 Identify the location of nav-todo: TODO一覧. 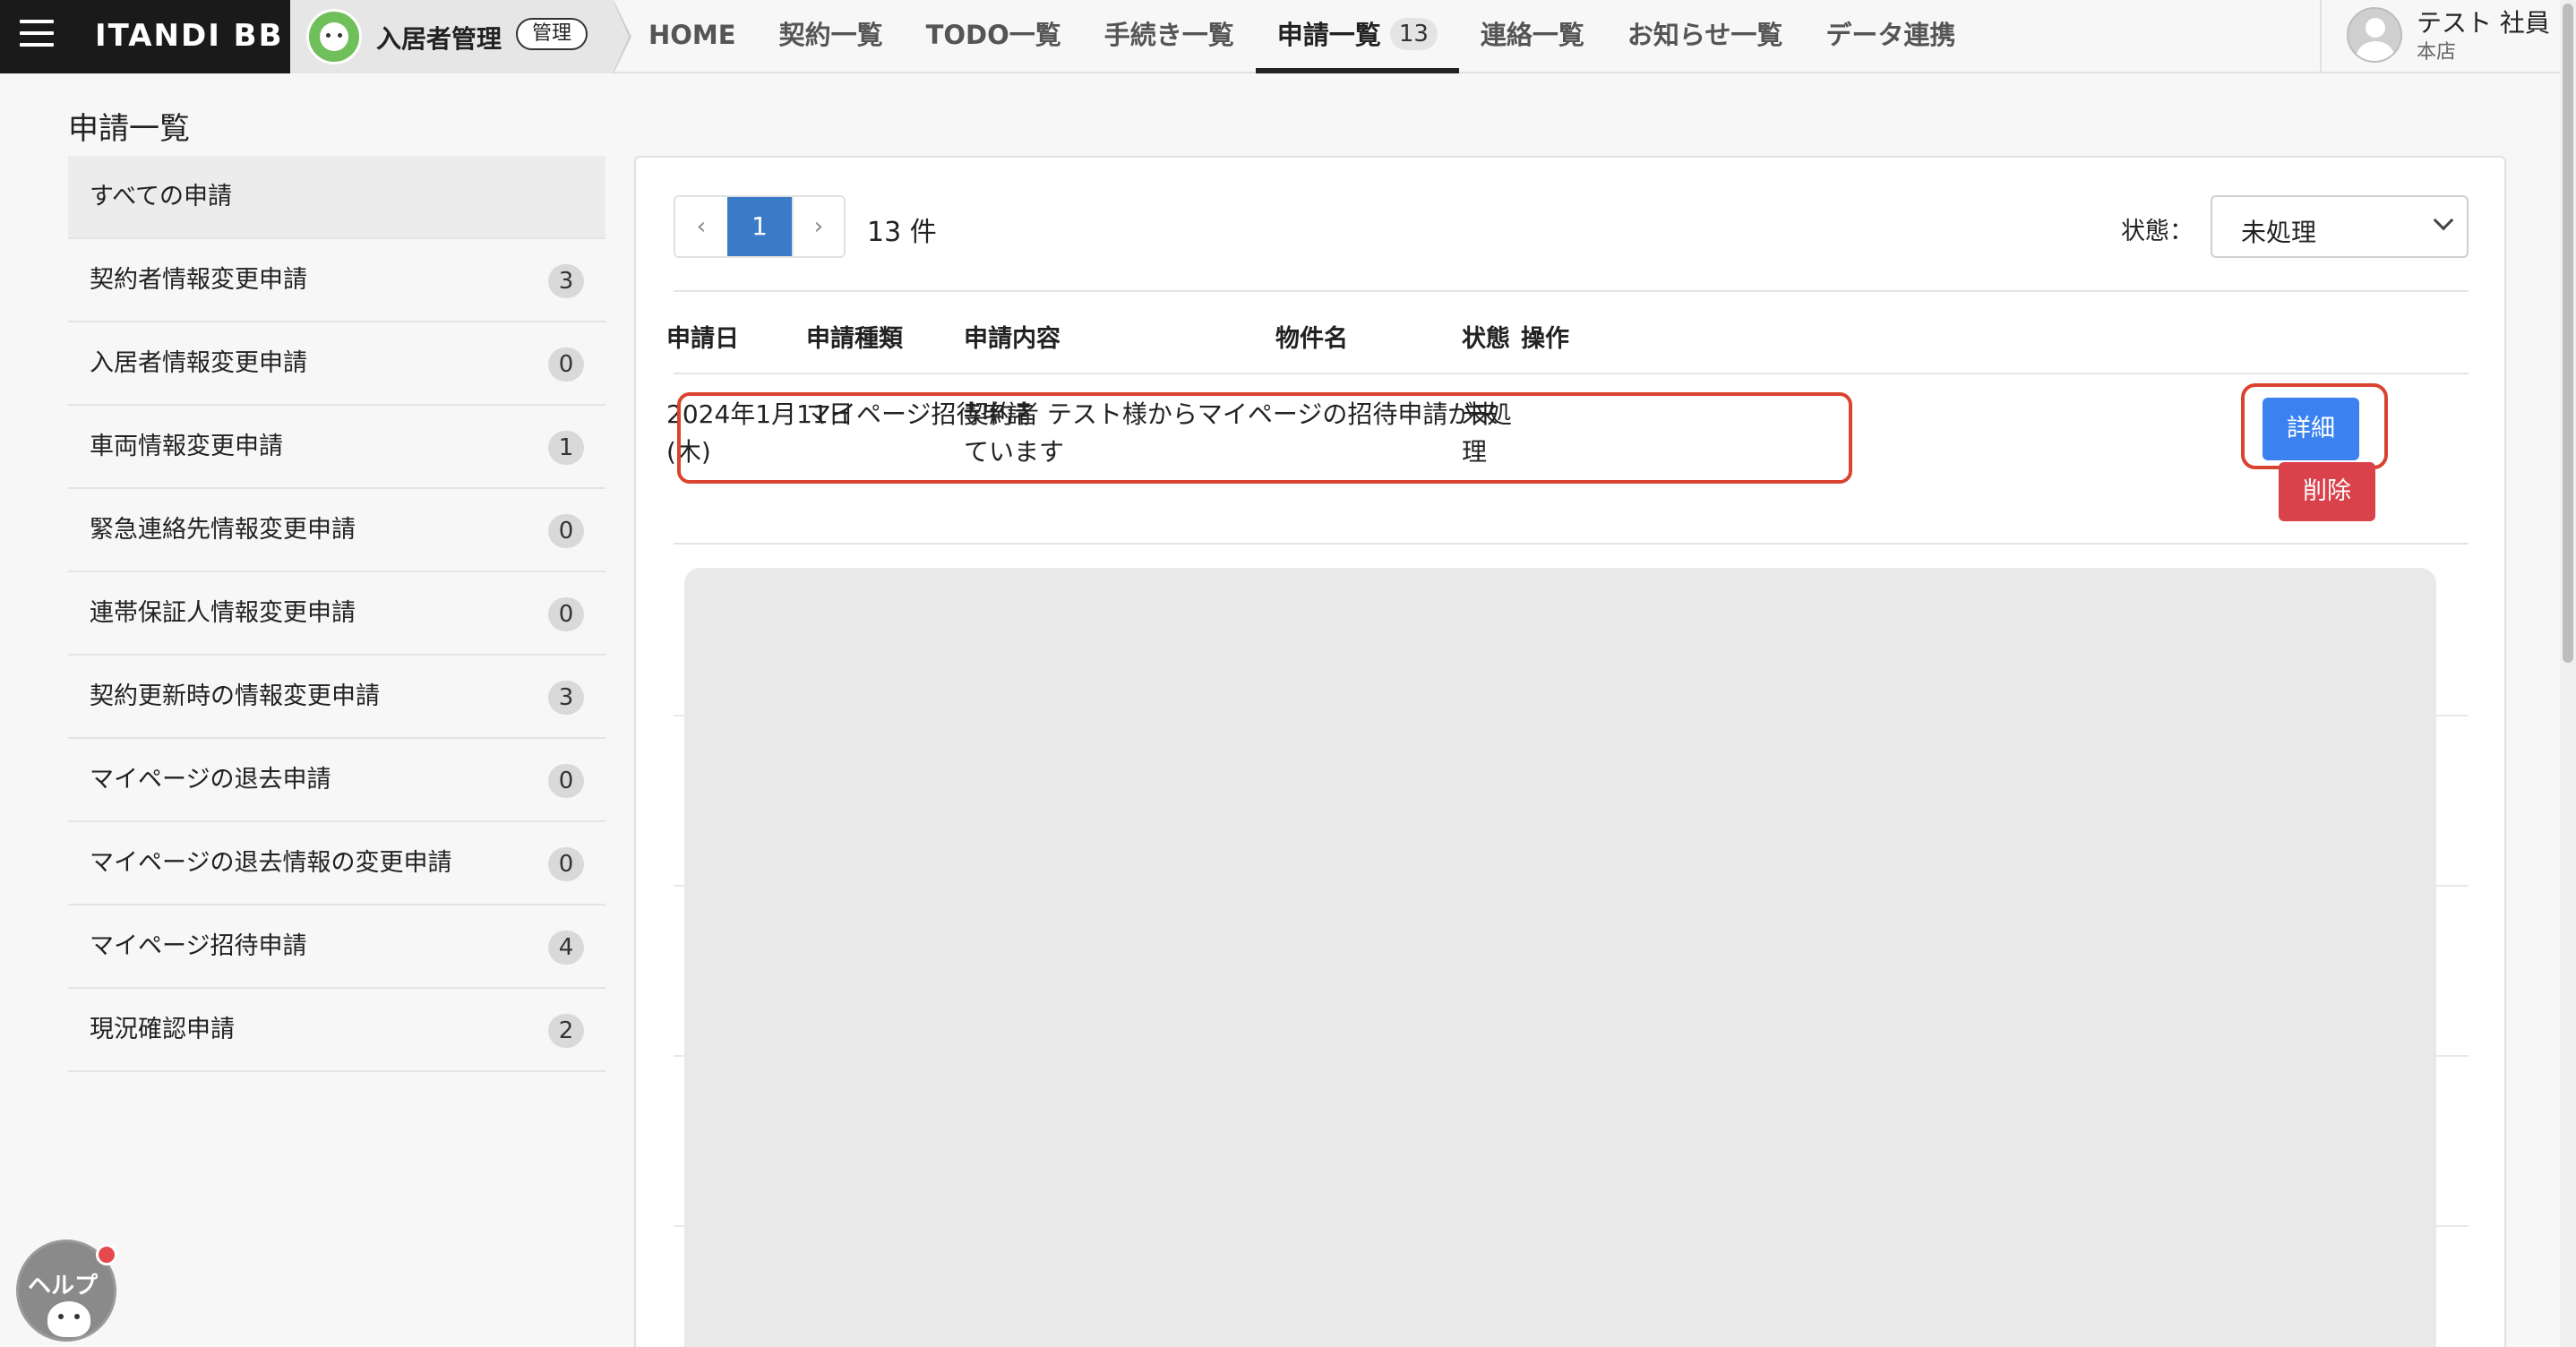
(994, 37).